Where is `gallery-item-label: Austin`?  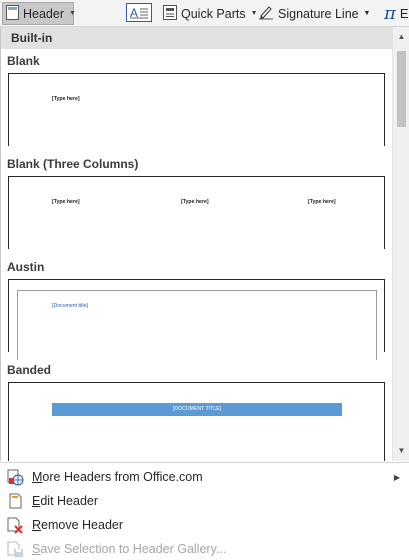
gallery-item-label: Austin is located at coordinates (26, 267).